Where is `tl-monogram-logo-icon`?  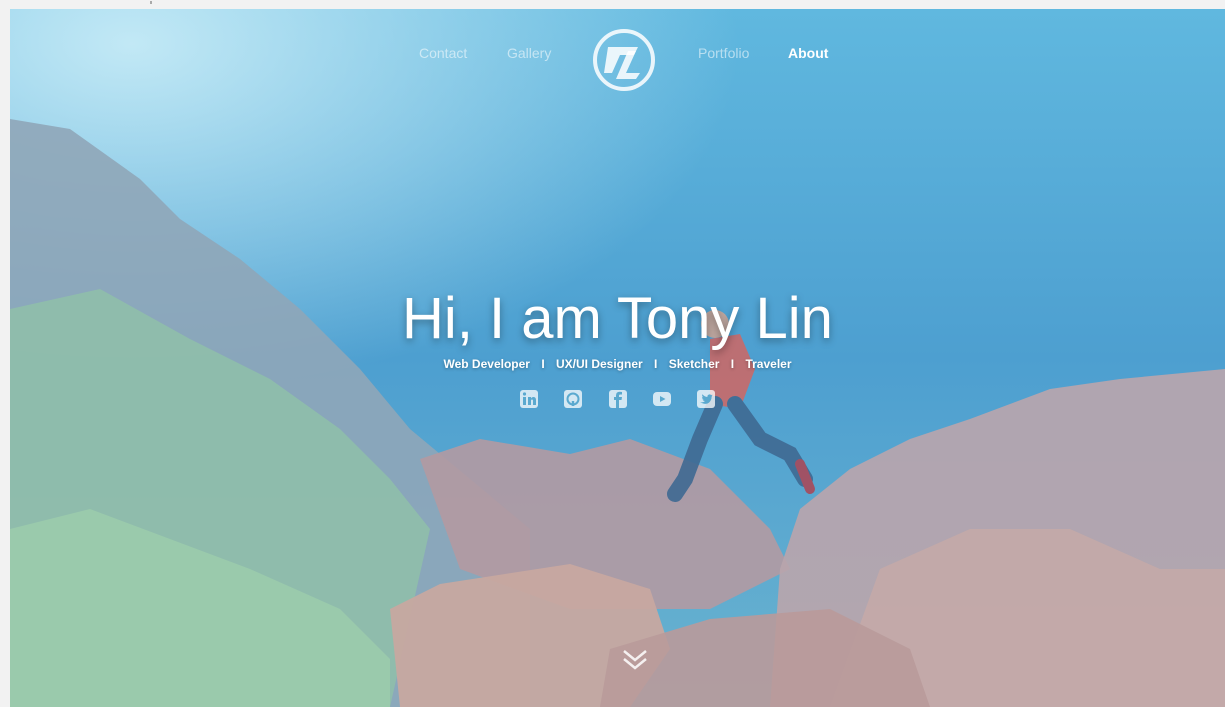
tl-monogram-logo-icon is located at coordinates (624, 60).